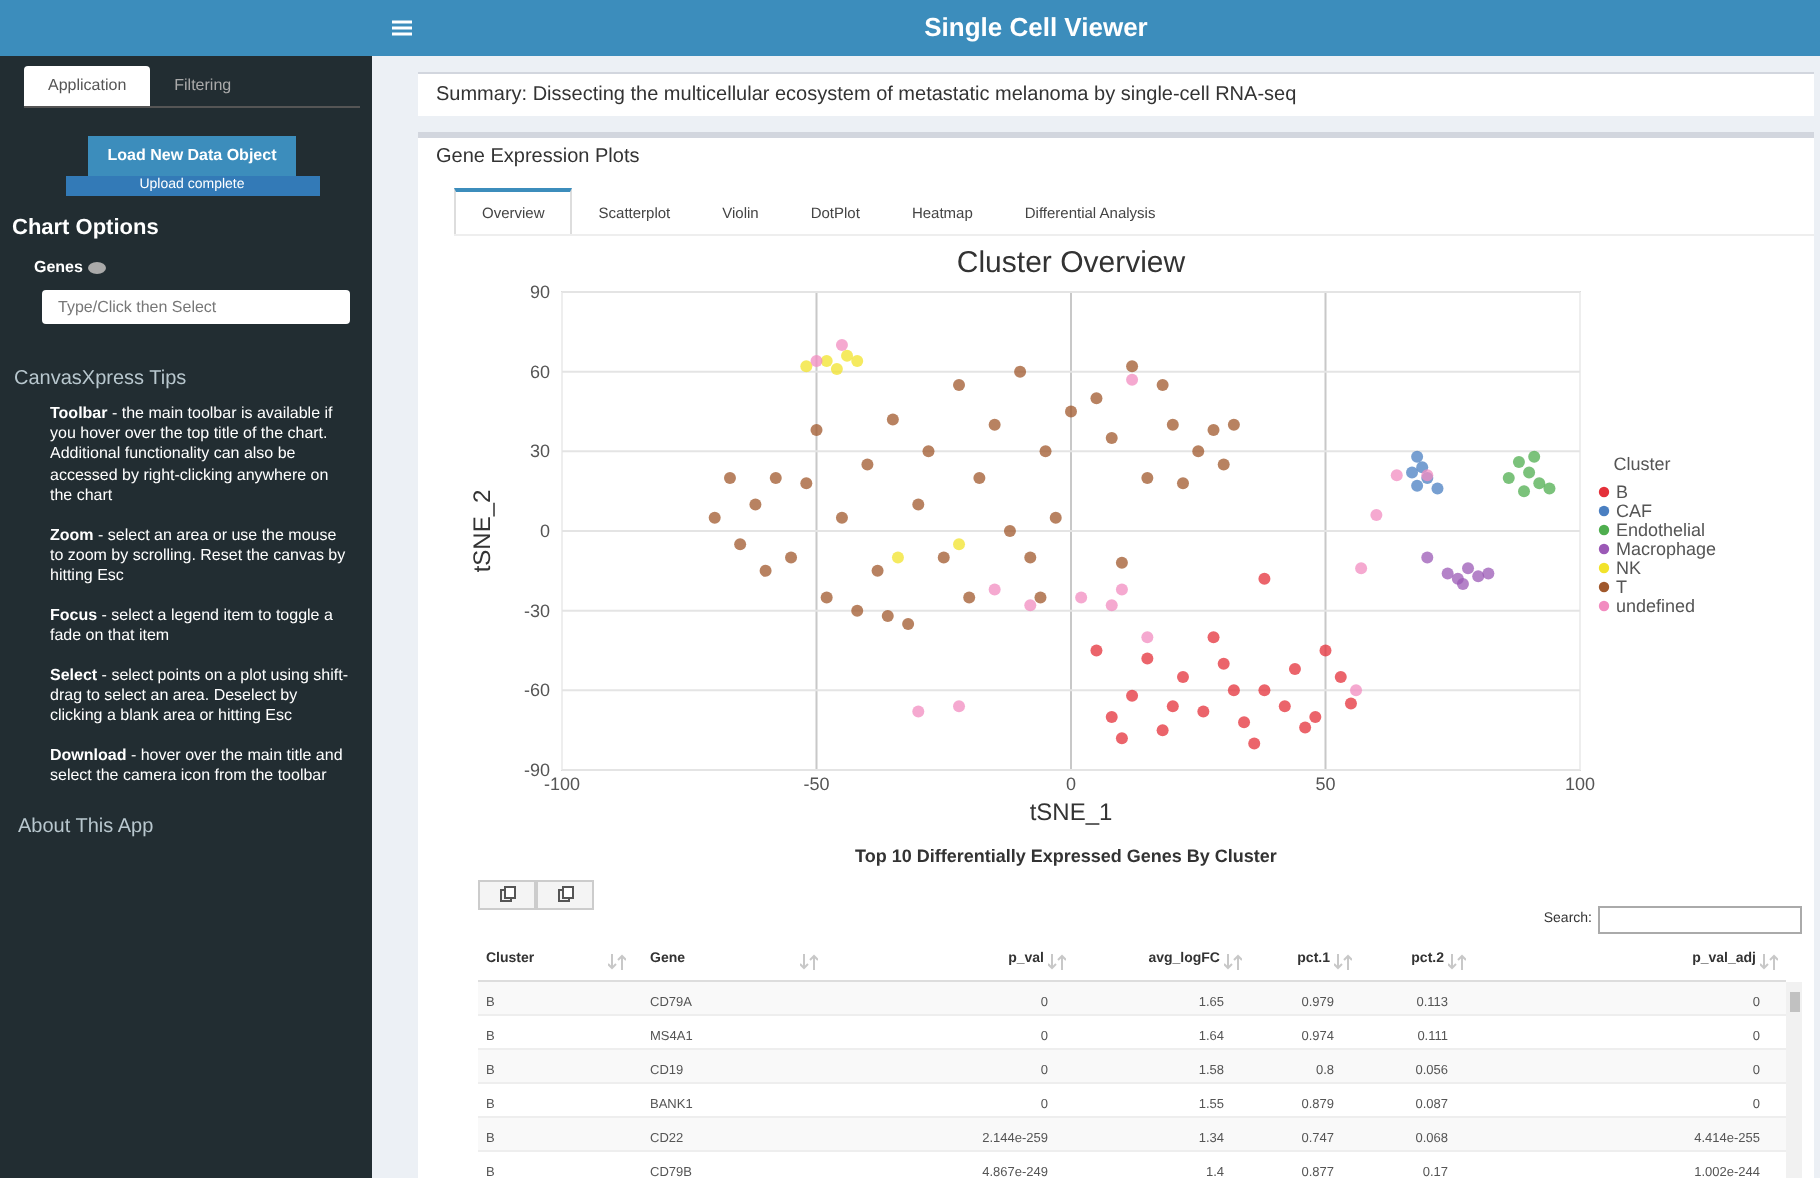  Describe the element at coordinates (1116, 94) in the screenshot. I see `summary-text: Summary: Dissecting the multicellular ecosystem of metastatic melanoma by single-cell RNA-seq` at that location.